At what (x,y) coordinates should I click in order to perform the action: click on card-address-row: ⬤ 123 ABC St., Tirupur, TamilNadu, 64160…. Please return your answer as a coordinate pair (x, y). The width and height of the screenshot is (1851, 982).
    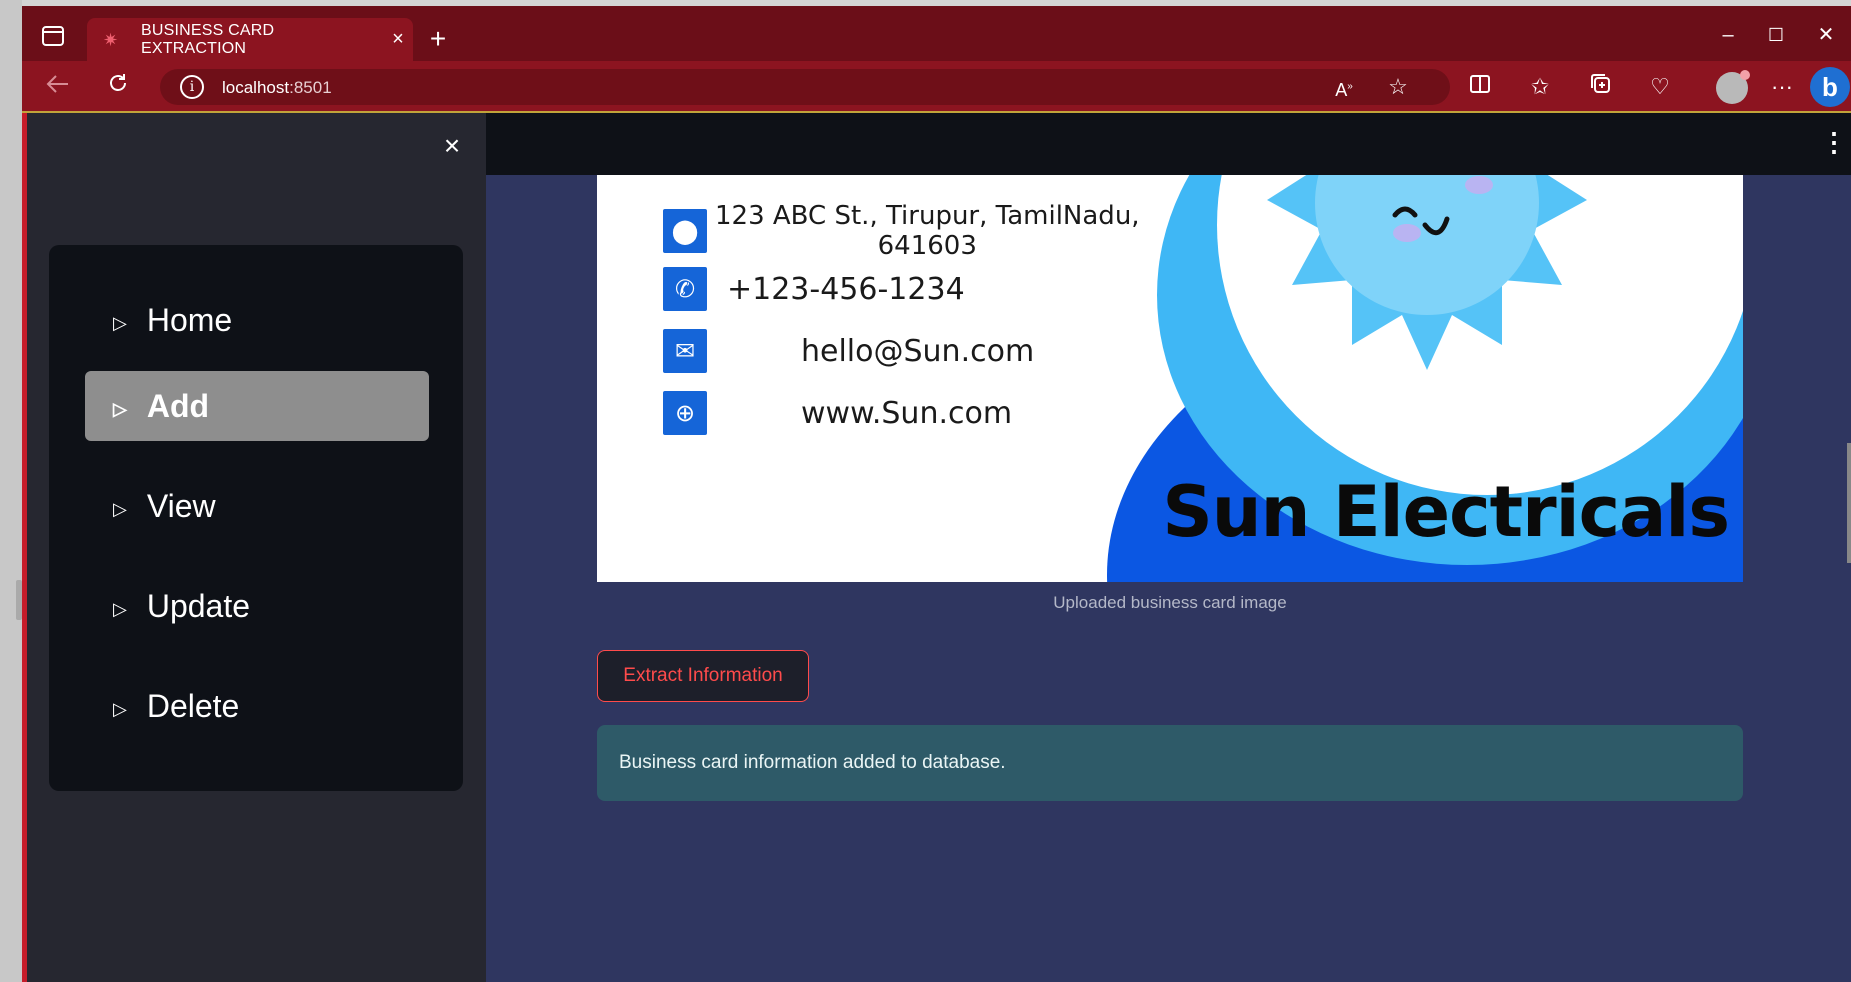
    Looking at the image, I should click on (901, 231).